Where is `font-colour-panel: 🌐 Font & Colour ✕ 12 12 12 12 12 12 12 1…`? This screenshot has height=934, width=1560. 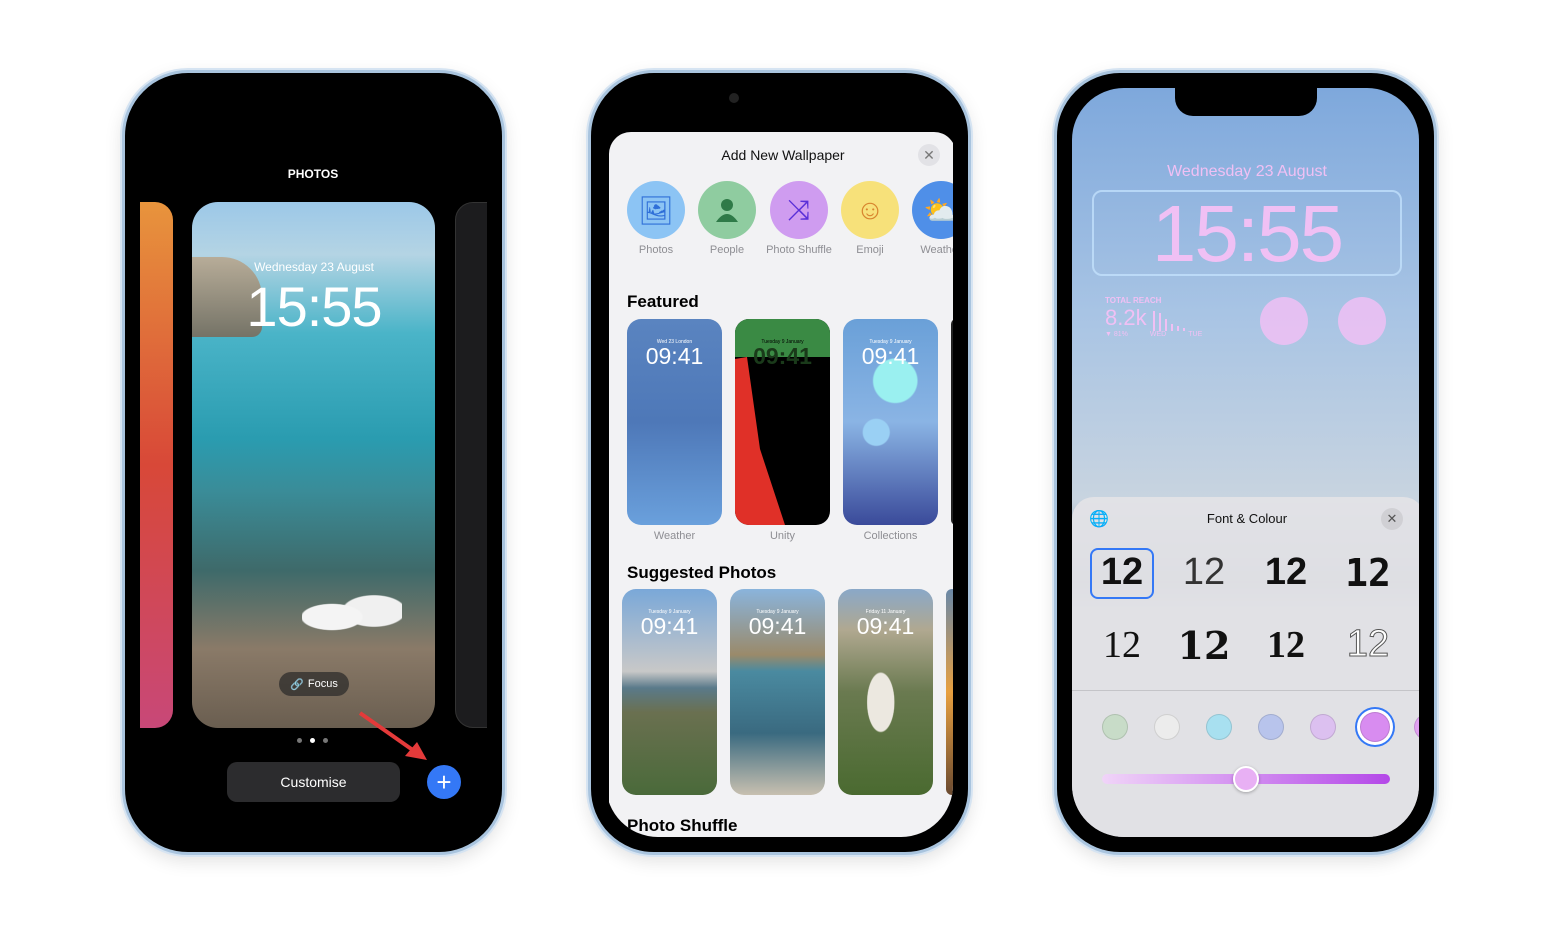
font-colour-panel: 🌐 Font & Colour ✕ 12 12 12 12 12 12 12 1… is located at coordinates (1245, 667).